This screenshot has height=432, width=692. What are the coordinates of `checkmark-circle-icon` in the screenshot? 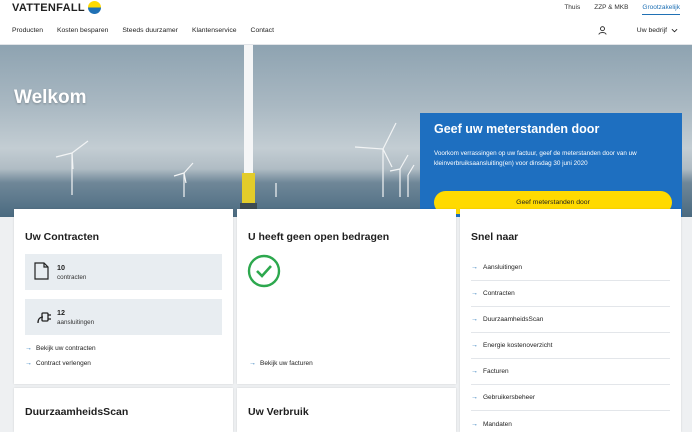 It's located at (264, 273).